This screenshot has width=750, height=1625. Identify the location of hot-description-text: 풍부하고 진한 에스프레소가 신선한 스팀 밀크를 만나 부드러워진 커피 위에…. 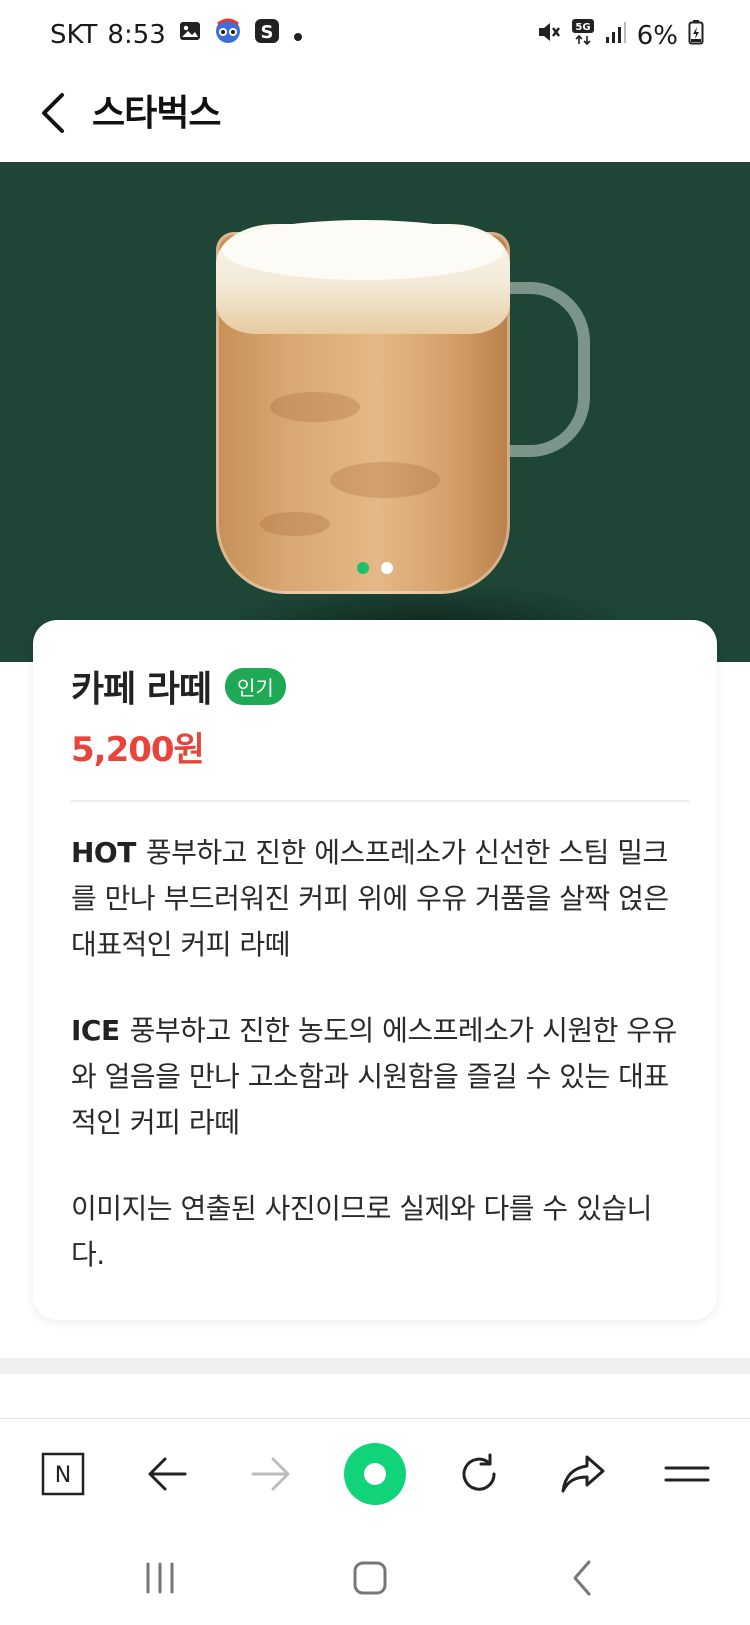
(370, 898).